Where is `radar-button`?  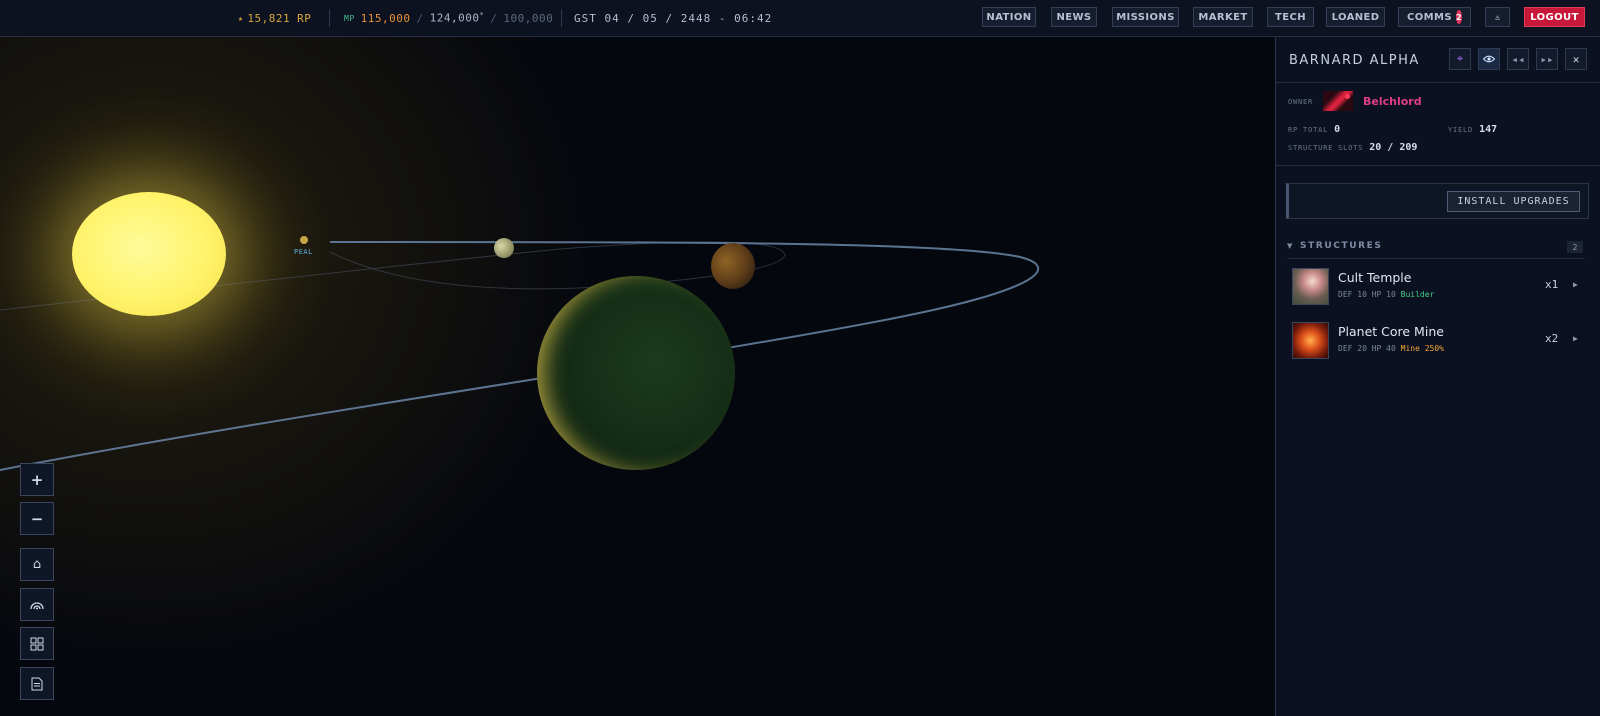 radar-button is located at coordinates (37, 604).